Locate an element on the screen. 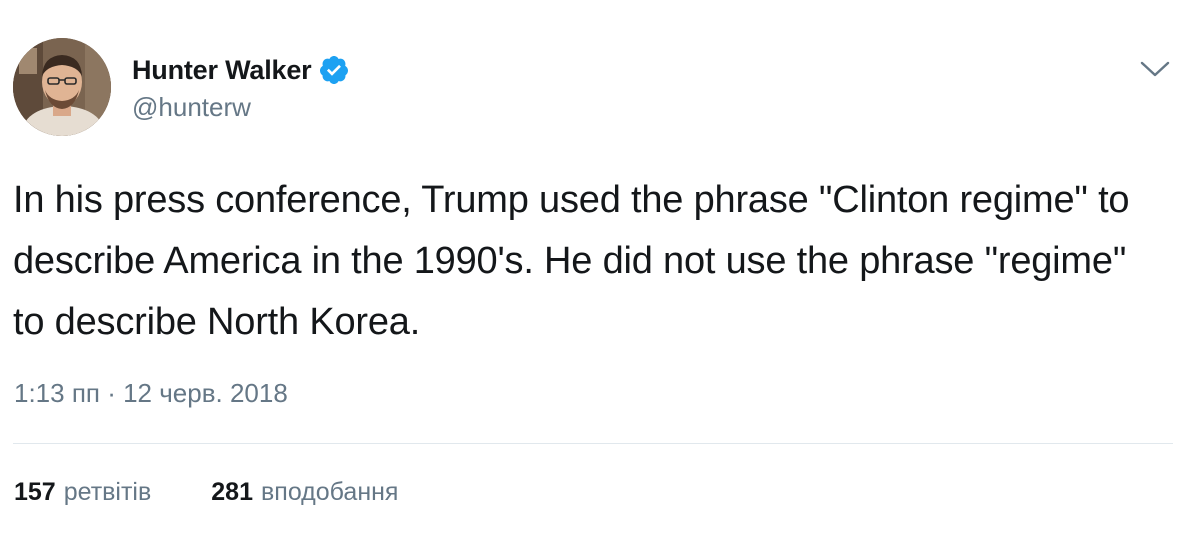 This screenshot has height=539, width=1184. avatar is located at coordinates (62, 87).